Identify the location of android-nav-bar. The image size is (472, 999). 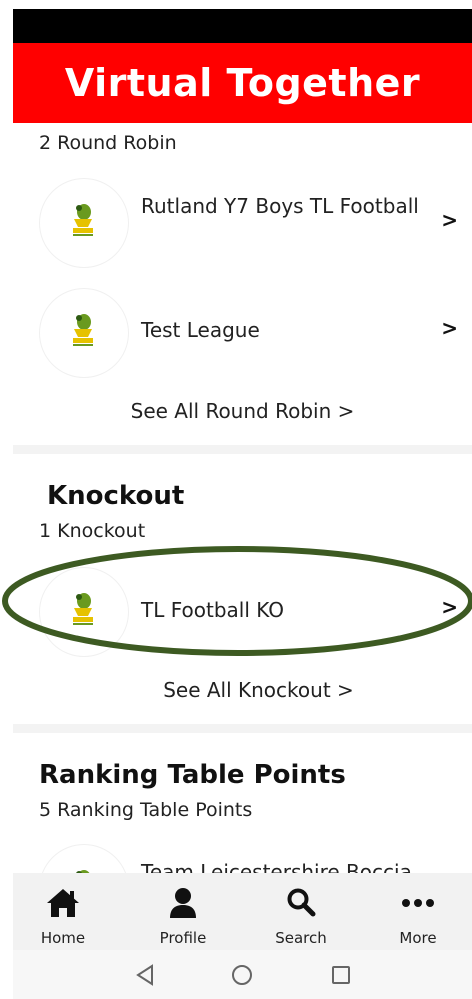
(242, 974).